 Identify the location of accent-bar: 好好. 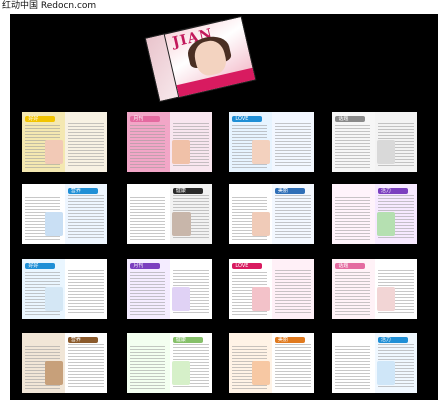
(40, 118).